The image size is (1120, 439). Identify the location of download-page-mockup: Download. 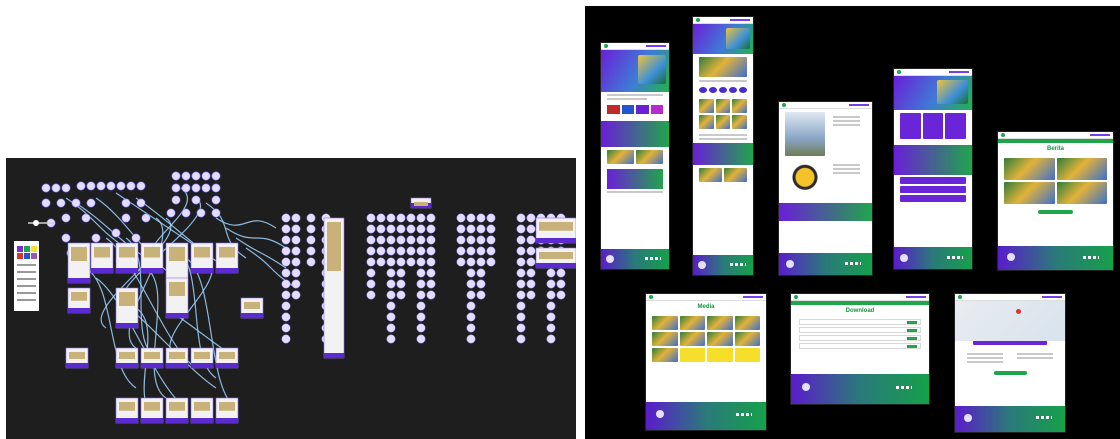
(860, 349).